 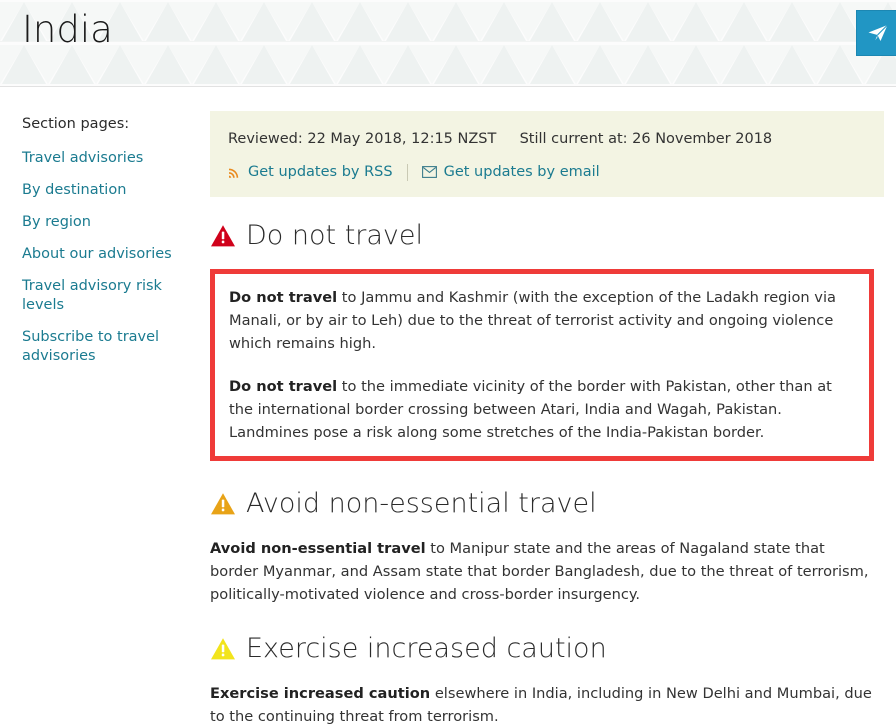 I want to click on advisory-paragraph-lead: Avoid non-essential travel, so click(x=318, y=548).